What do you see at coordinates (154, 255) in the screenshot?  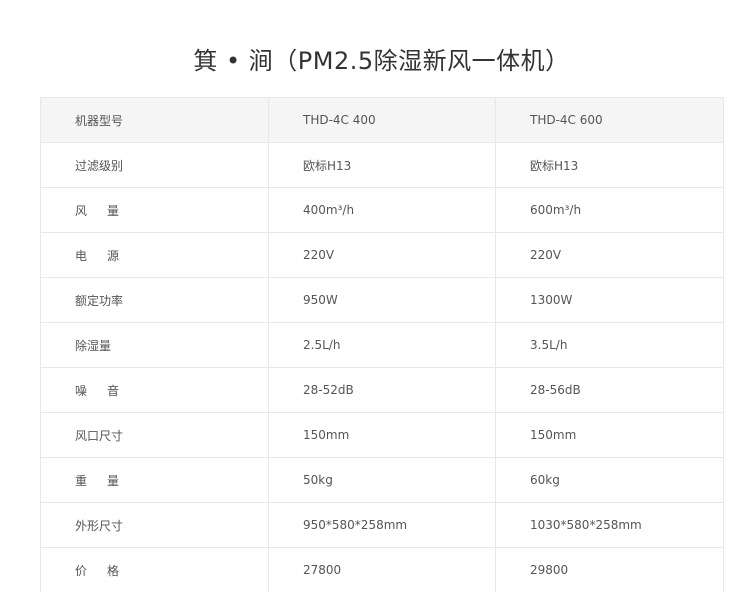 I see `row-label-cell: 电 源` at bounding box center [154, 255].